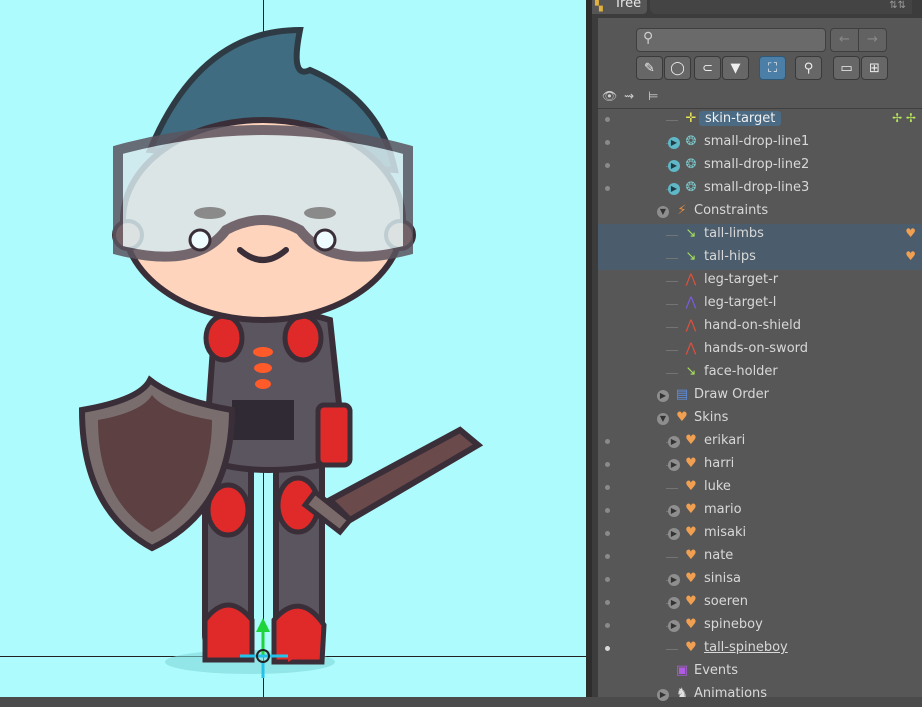 The image size is (922, 707). What do you see at coordinates (760, 626) in the screenshot?
I see `tree-row-spineboy: ▶ ♥ spineboy` at bounding box center [760, 626].